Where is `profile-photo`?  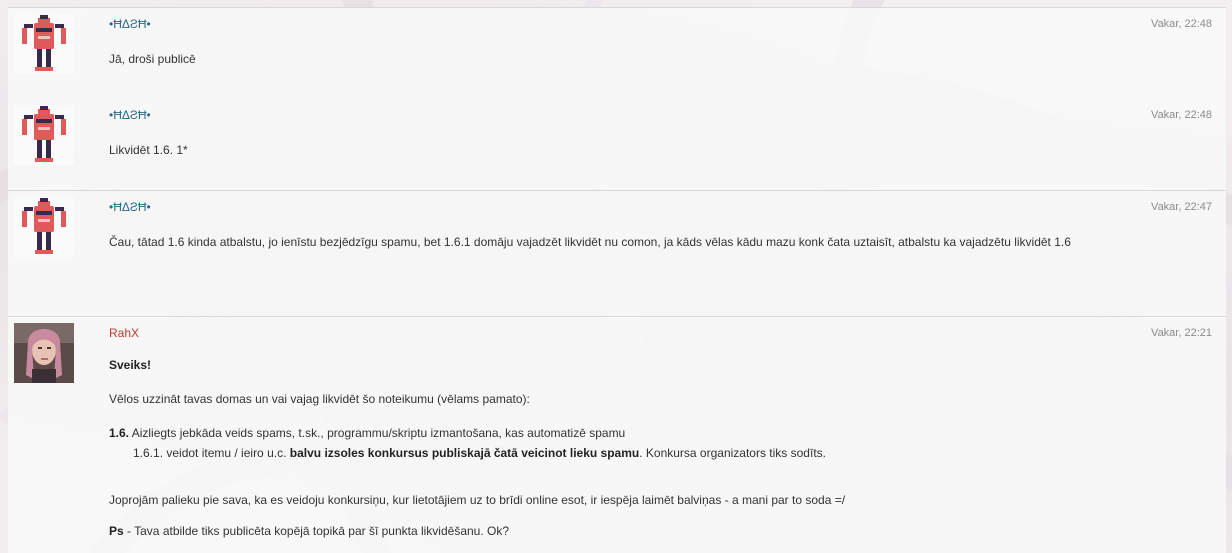
profile-photo is located at coordinates (44, 353).